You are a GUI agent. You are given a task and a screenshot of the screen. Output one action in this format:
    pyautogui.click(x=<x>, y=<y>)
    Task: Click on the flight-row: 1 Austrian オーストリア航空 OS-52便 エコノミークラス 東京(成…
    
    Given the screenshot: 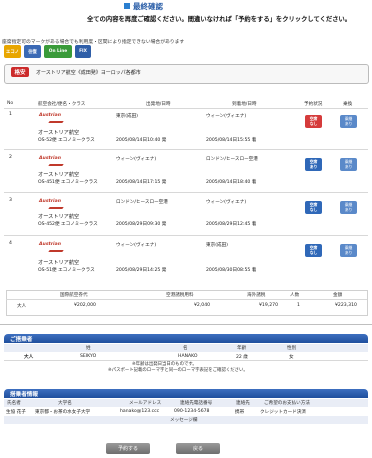 What is the action you would take?
    pyautogui.click(x=186, y=132)
    